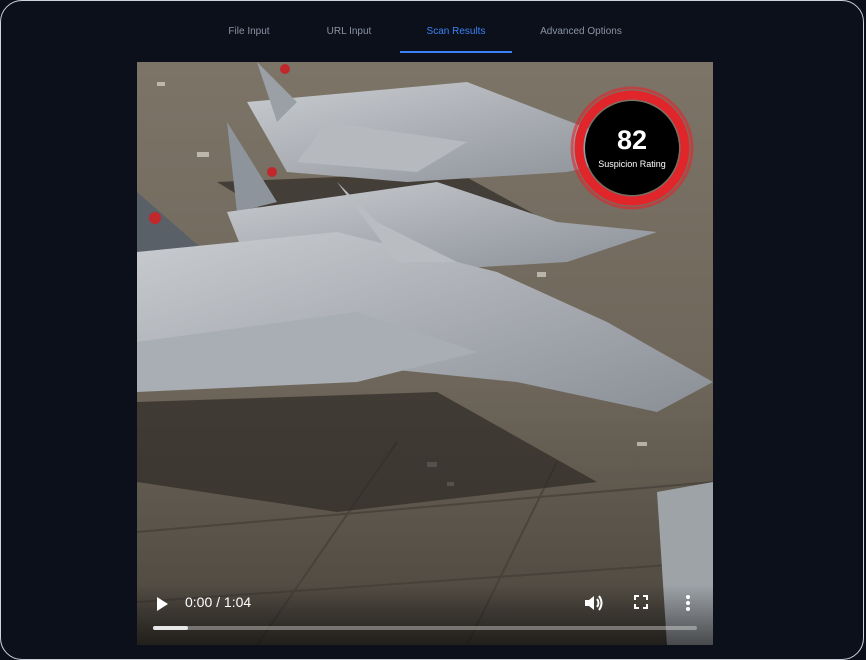 The height and width of the screenshot is (660, 866). I want to click on time-display: 0:00 / 1:04, so click(218, 602).